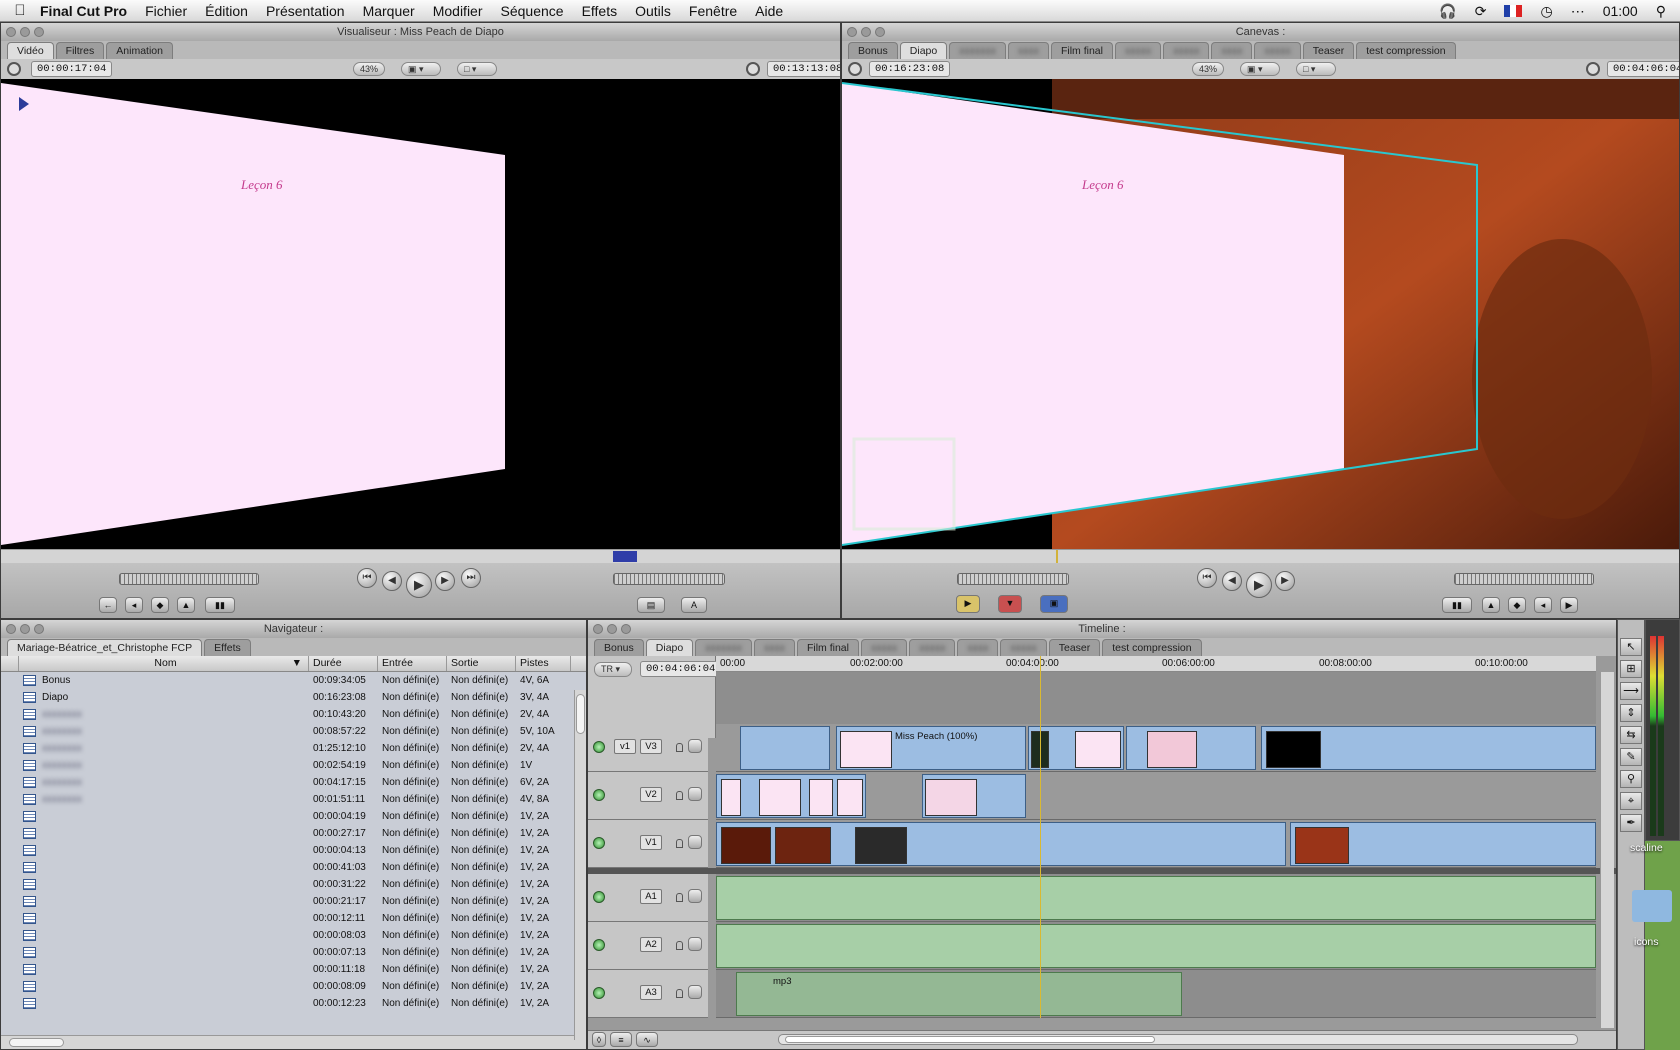 This screenshot has height=1050, width=1680. I want to click on audio-controls-toggle-icon: ◊, so click(599, 1039).